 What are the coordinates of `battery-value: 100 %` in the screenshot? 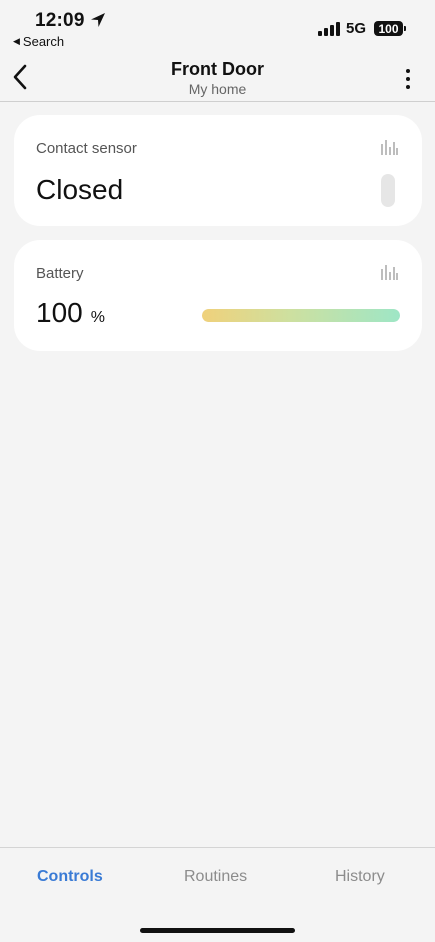 It's located at (70, 313).